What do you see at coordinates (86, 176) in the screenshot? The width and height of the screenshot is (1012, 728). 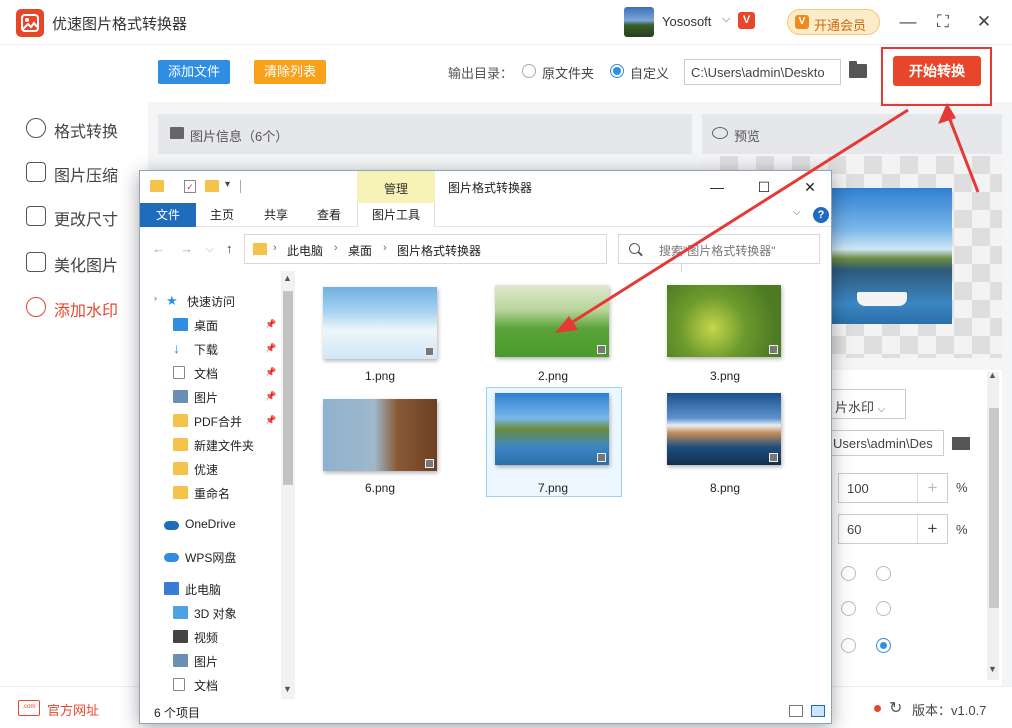 I see `sidebar-item-label: 图片压缩` at bounding box center [86, 176].